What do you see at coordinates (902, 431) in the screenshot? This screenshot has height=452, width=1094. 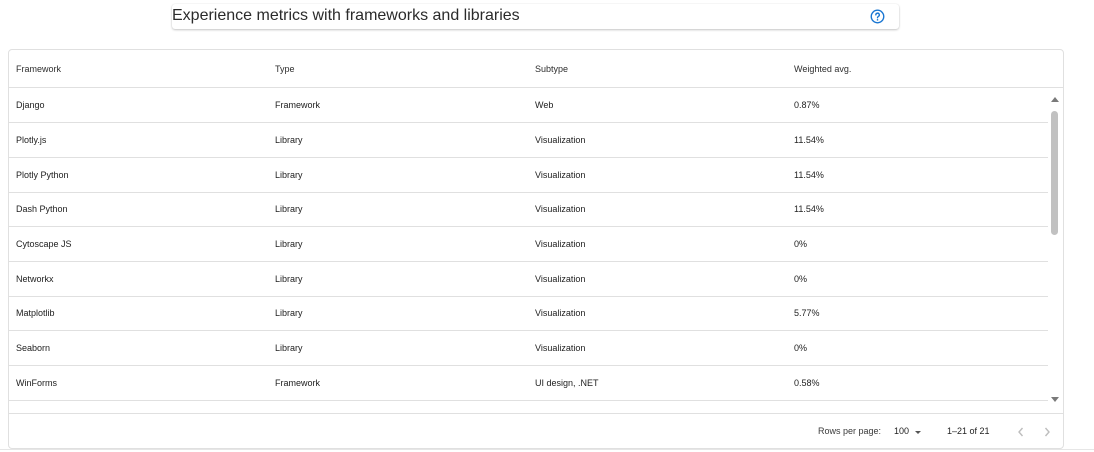 I see `rows-per-page-value: 100` at bounding box center [902, 431].